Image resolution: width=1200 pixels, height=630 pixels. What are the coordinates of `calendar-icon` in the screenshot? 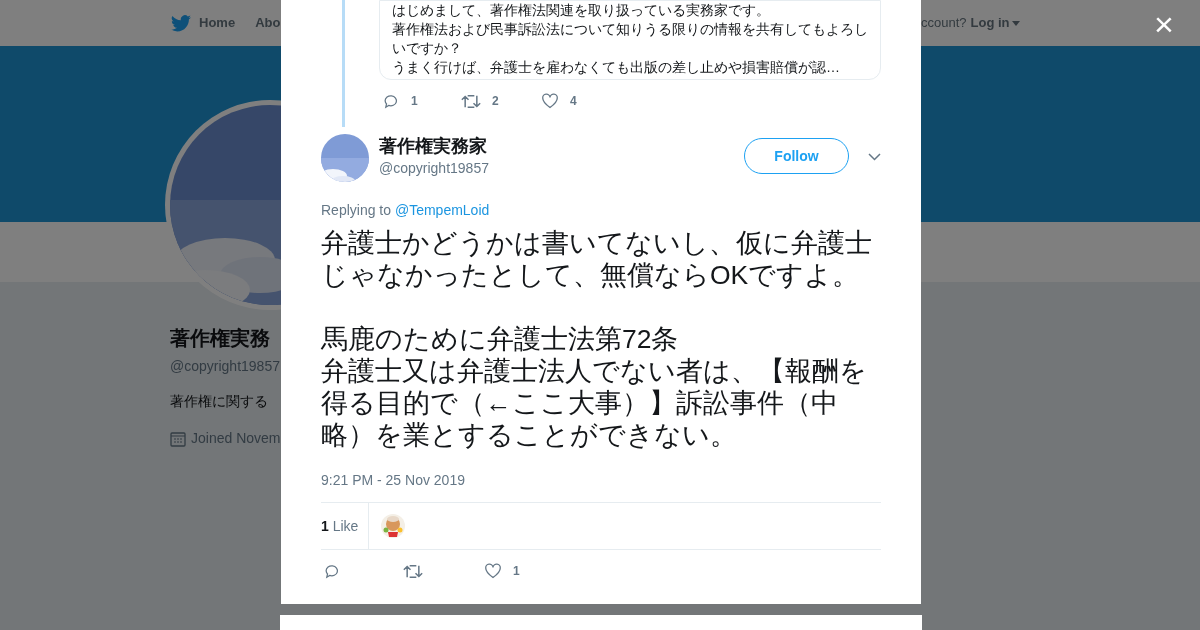 It's located at (178, 438).